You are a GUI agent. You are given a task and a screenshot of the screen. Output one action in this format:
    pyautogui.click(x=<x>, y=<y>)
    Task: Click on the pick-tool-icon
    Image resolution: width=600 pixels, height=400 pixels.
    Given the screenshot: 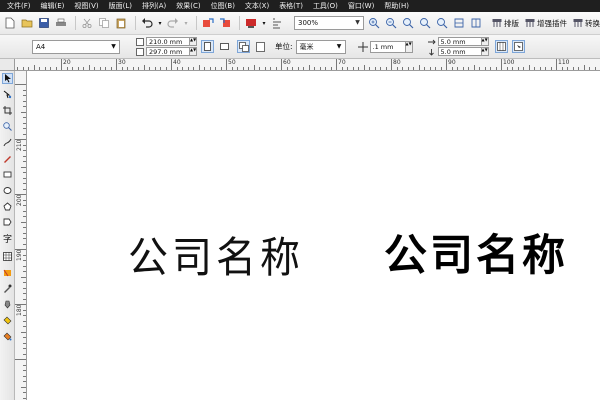 What is the action you would take?
    pyautogui.click(x=7, y=78)
    